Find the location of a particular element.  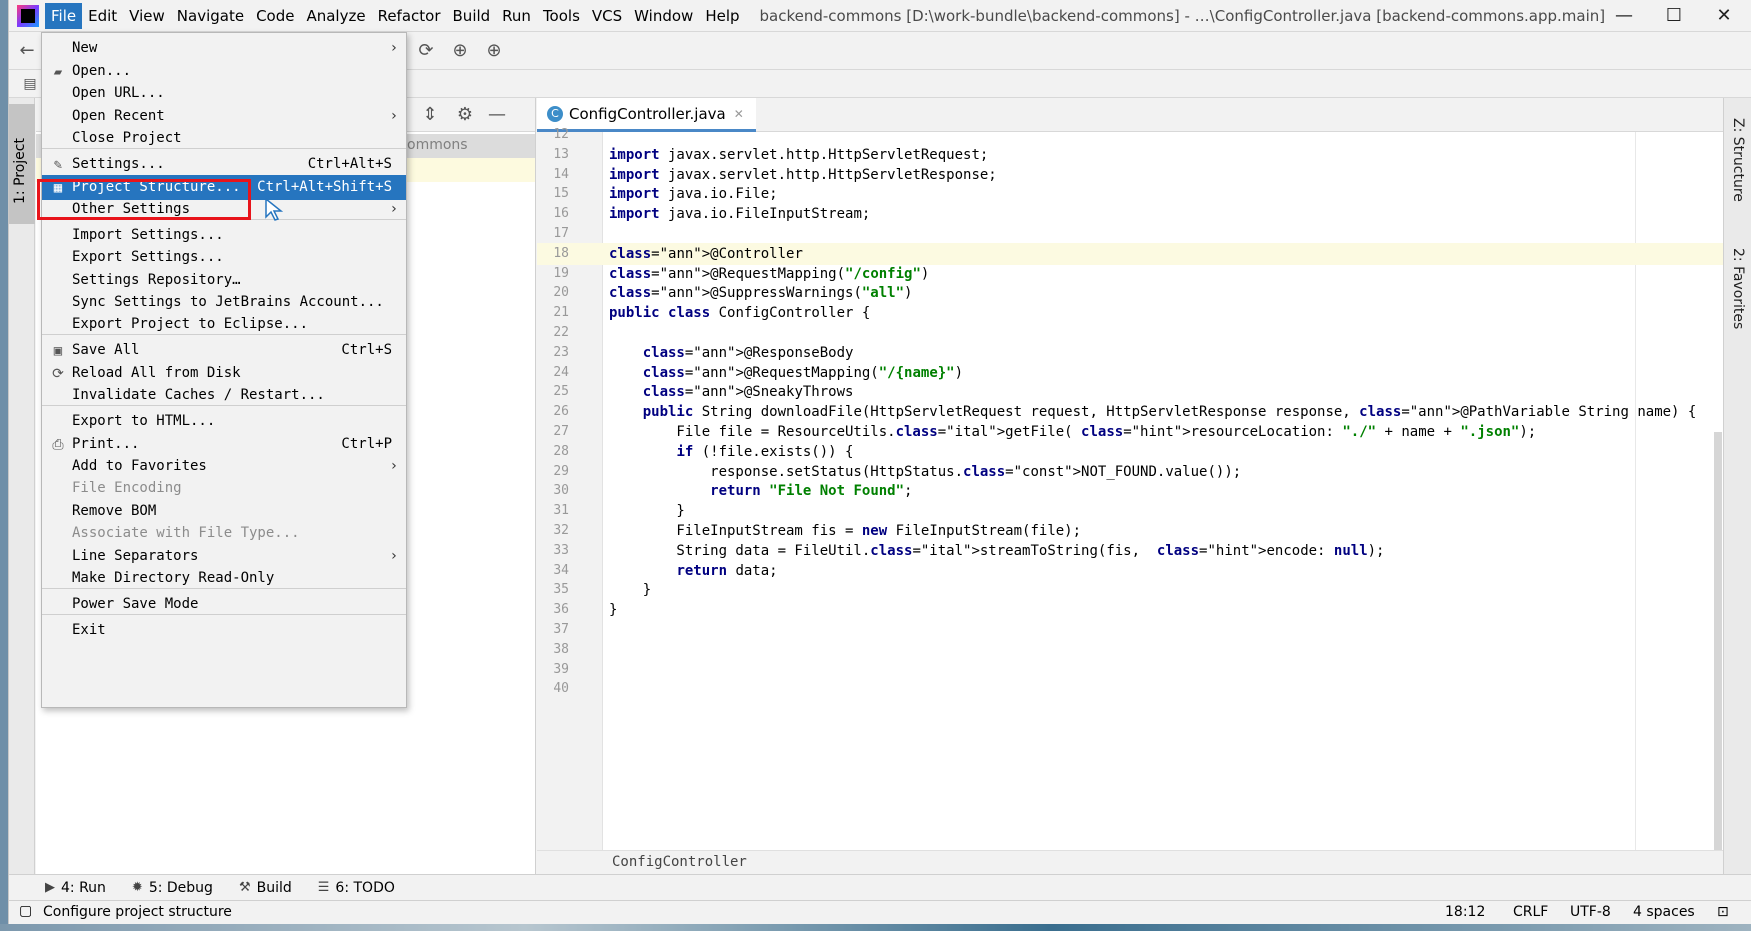

code-line: class="ann">@RequestMapping("/config") is located at coordinates (1163, 274).